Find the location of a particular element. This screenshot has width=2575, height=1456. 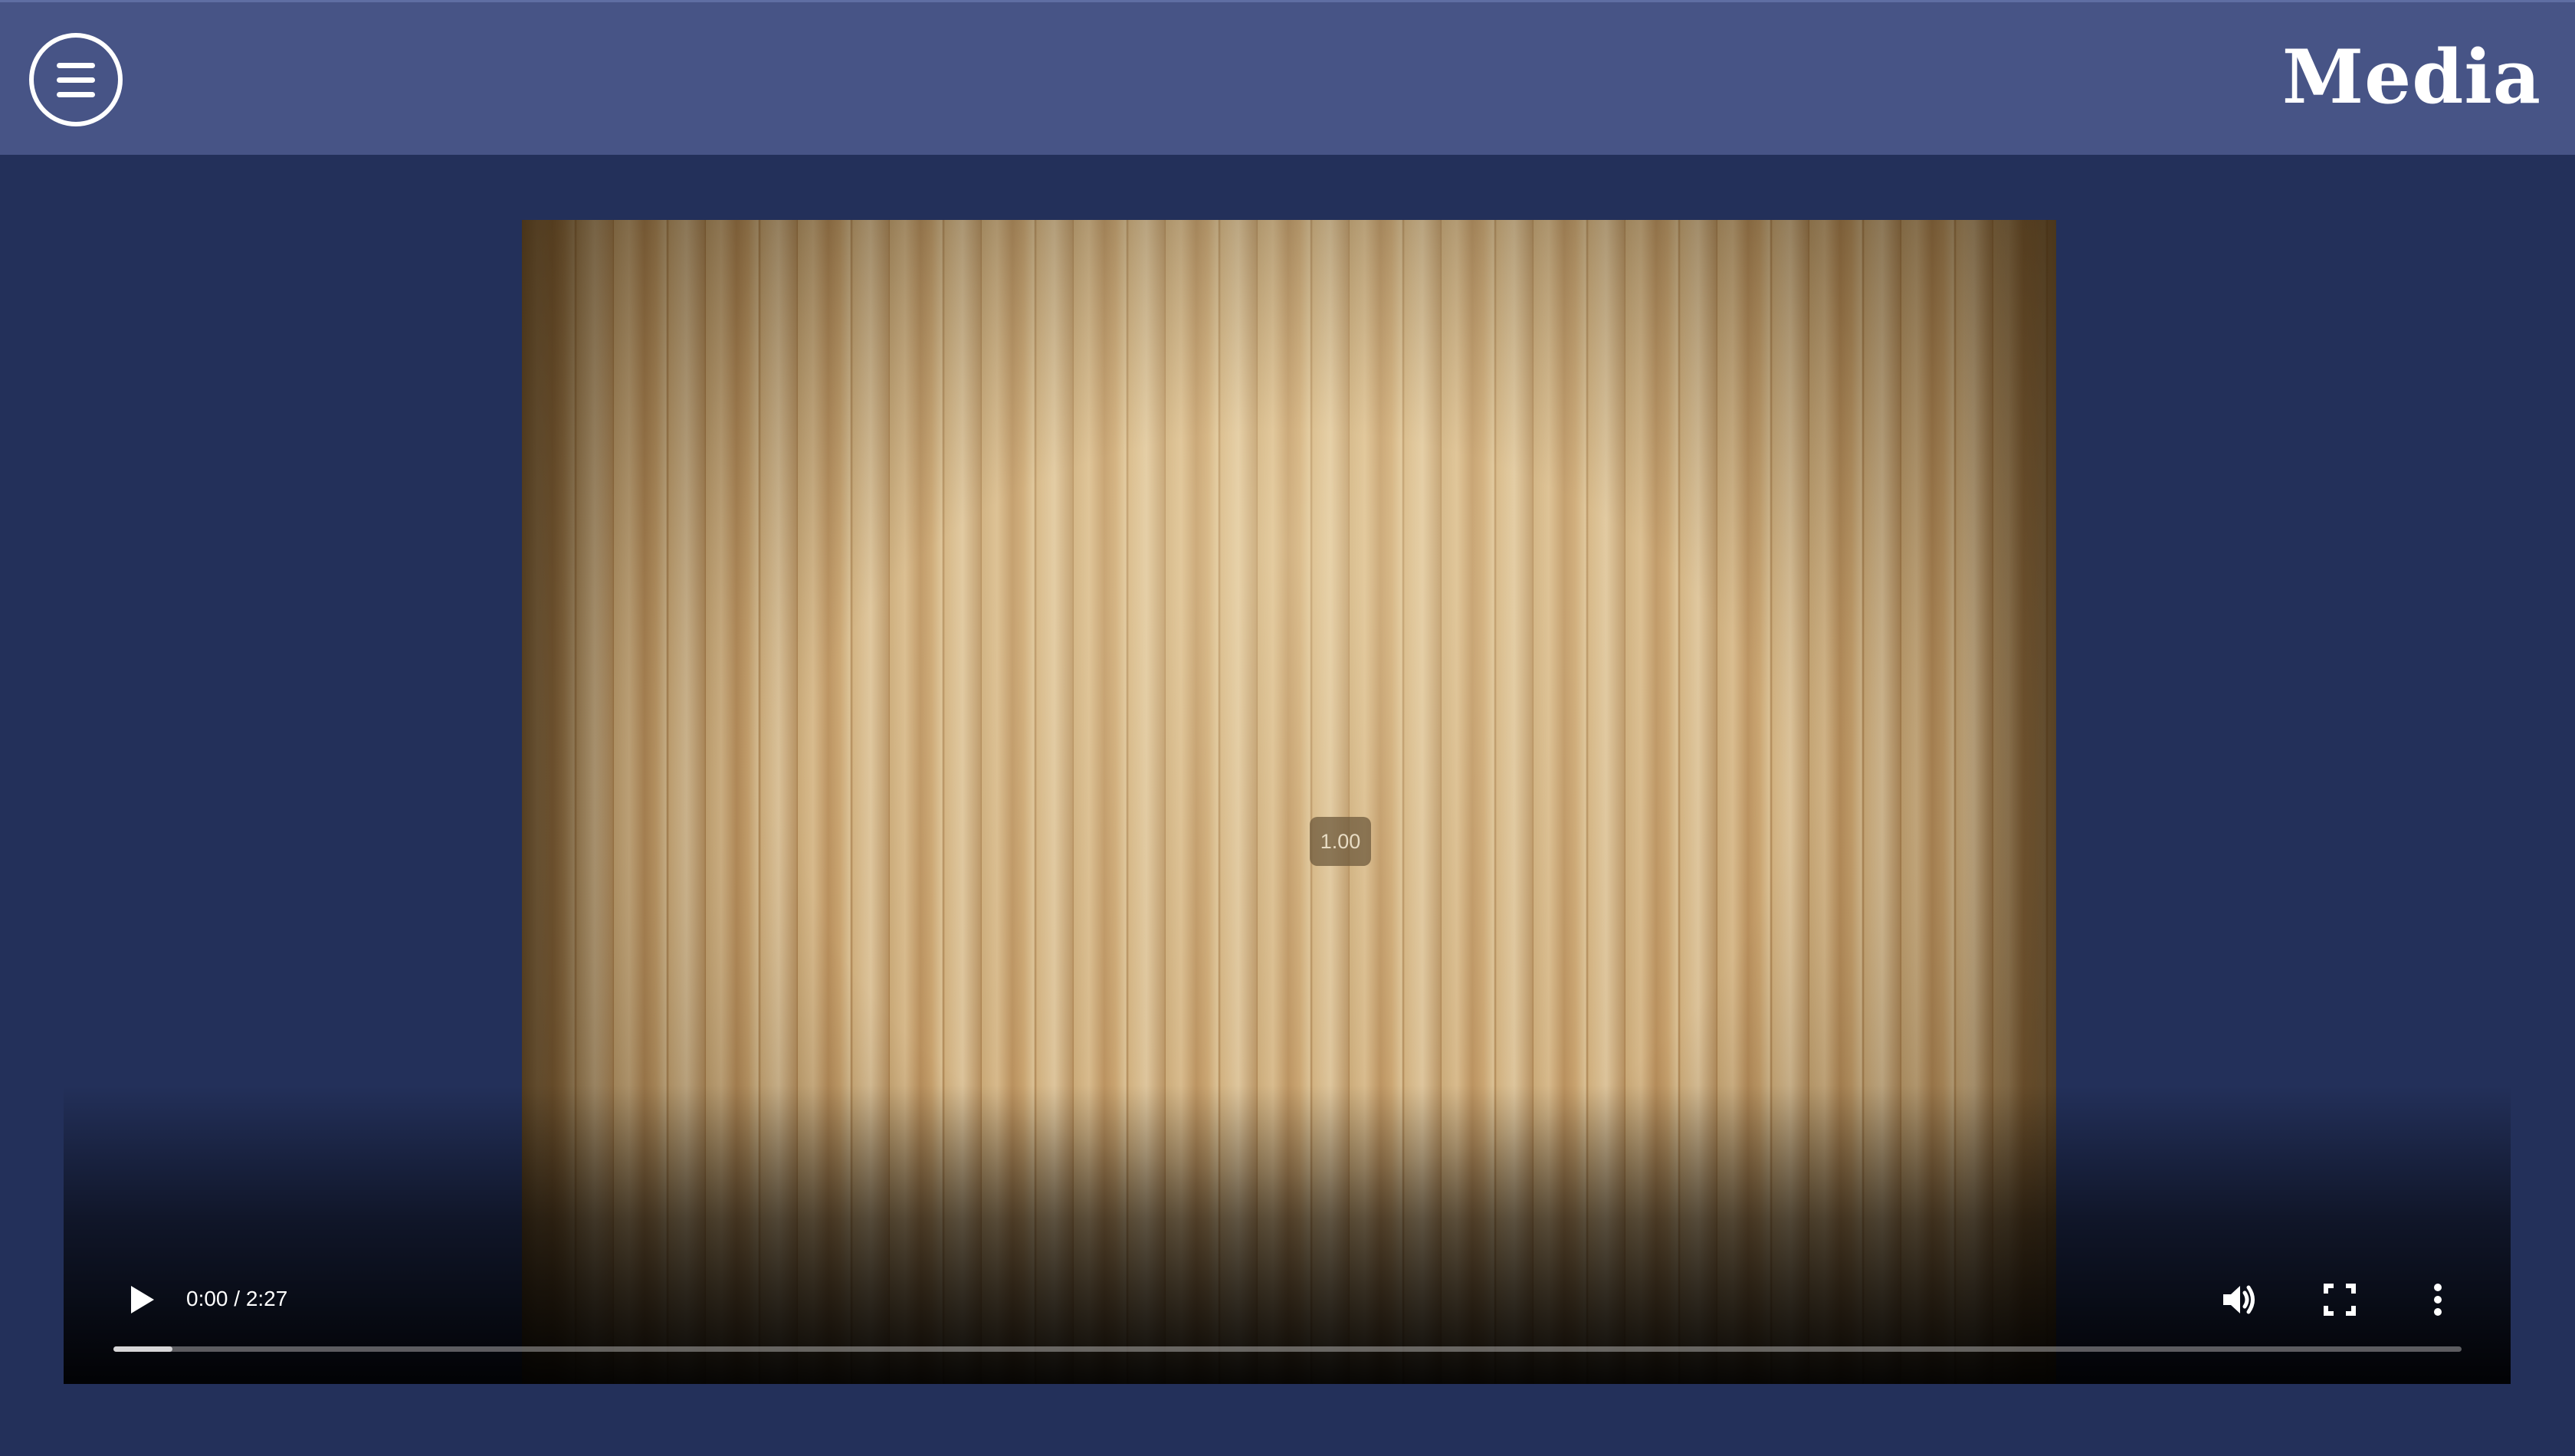

more-options-icon is located at coordinates (2438, 1300).